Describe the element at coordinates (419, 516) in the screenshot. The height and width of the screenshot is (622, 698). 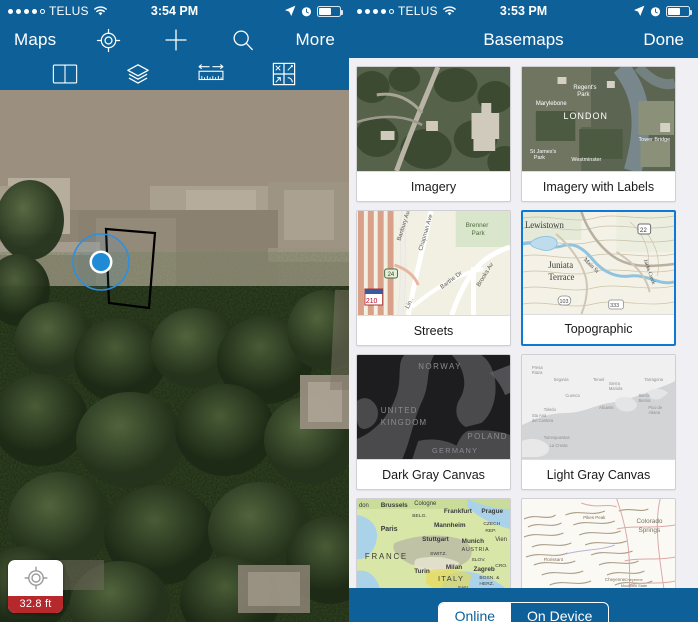
I see `svg-text: BELG.` at that location.